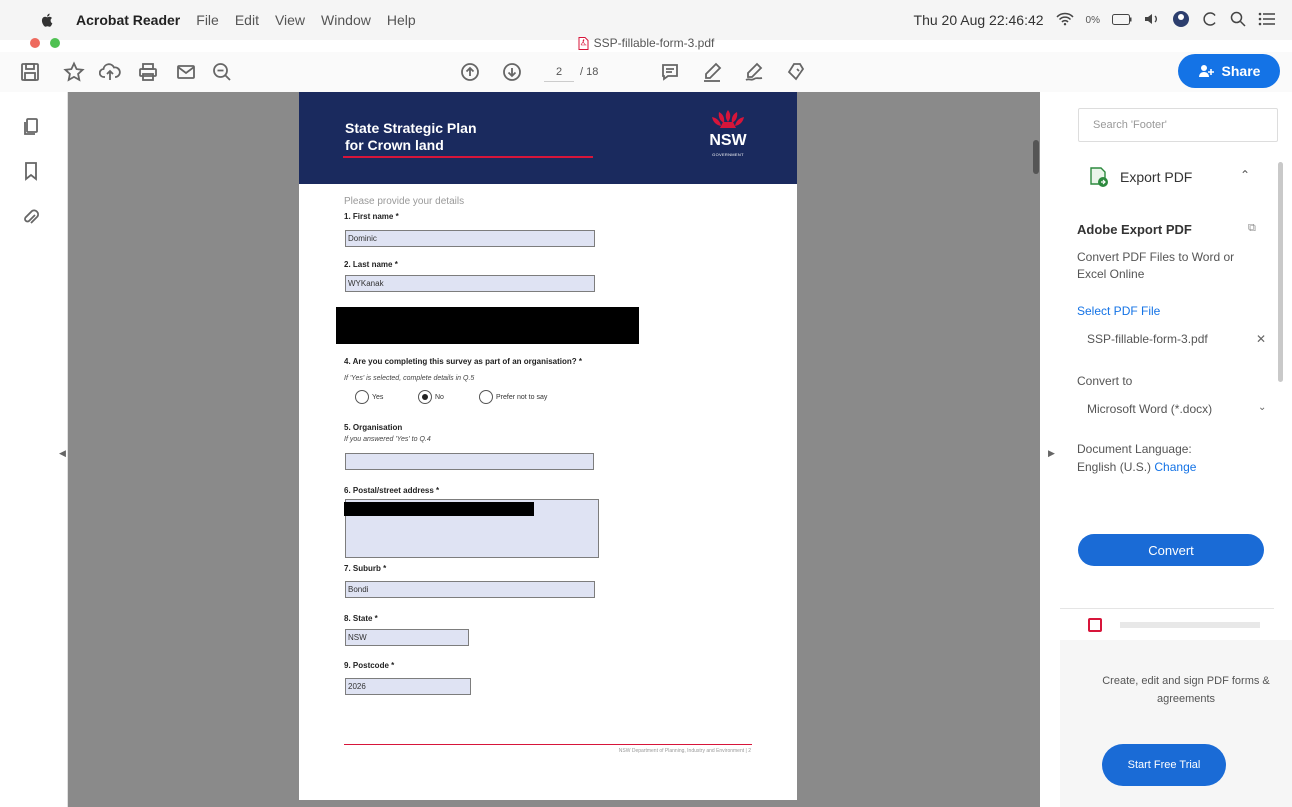 The width and height of the screenshot is (1292, 807). I want to click on search-footer-input: Search 'Footer', so click(1178, 125).